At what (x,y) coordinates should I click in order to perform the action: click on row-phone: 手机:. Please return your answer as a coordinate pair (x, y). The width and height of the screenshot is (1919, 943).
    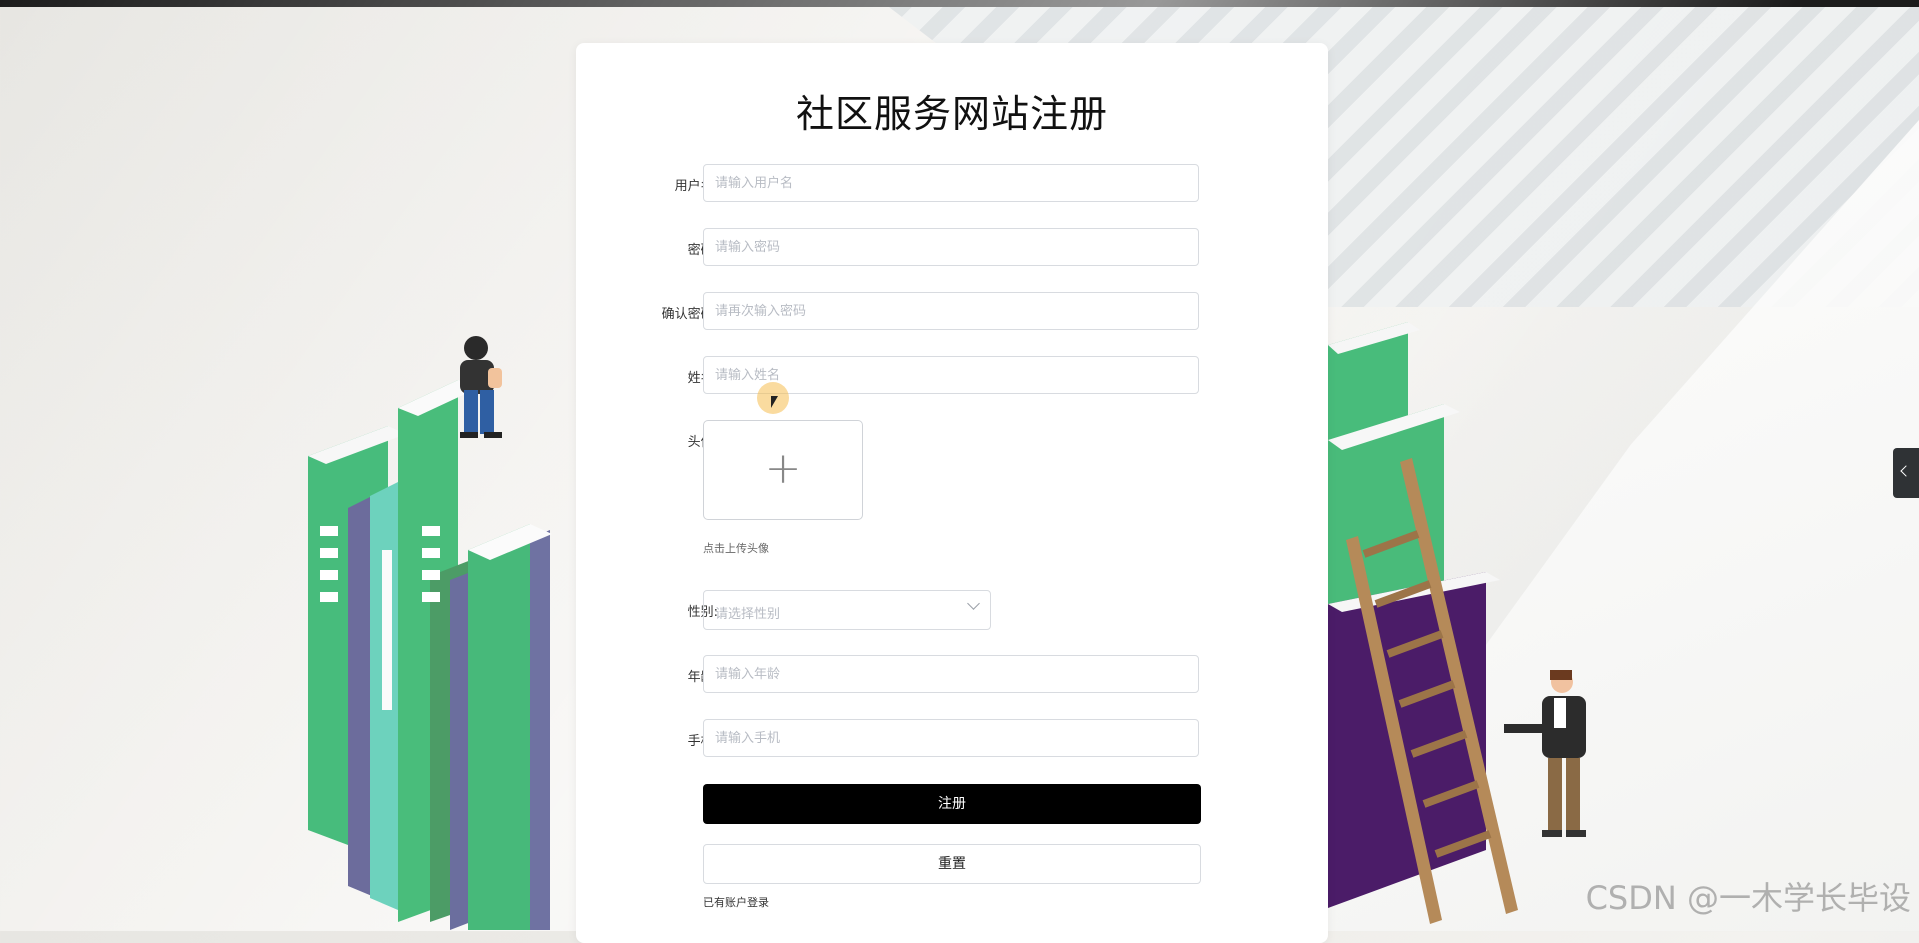
    Looking at the image, I should click on (952, 739).